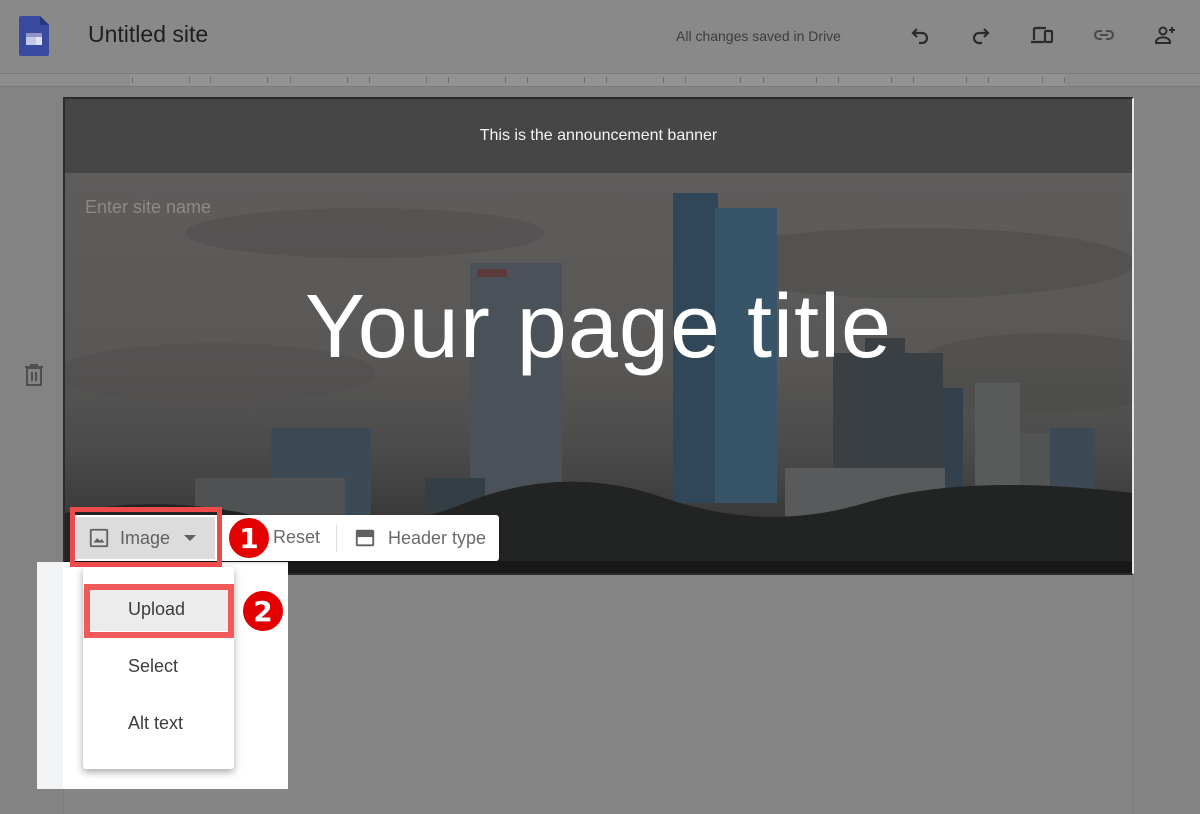  What do you see at coordinates (263, 611) in the screenshot?
I see `step2-badge: 2` at bounding box center [263, 611].